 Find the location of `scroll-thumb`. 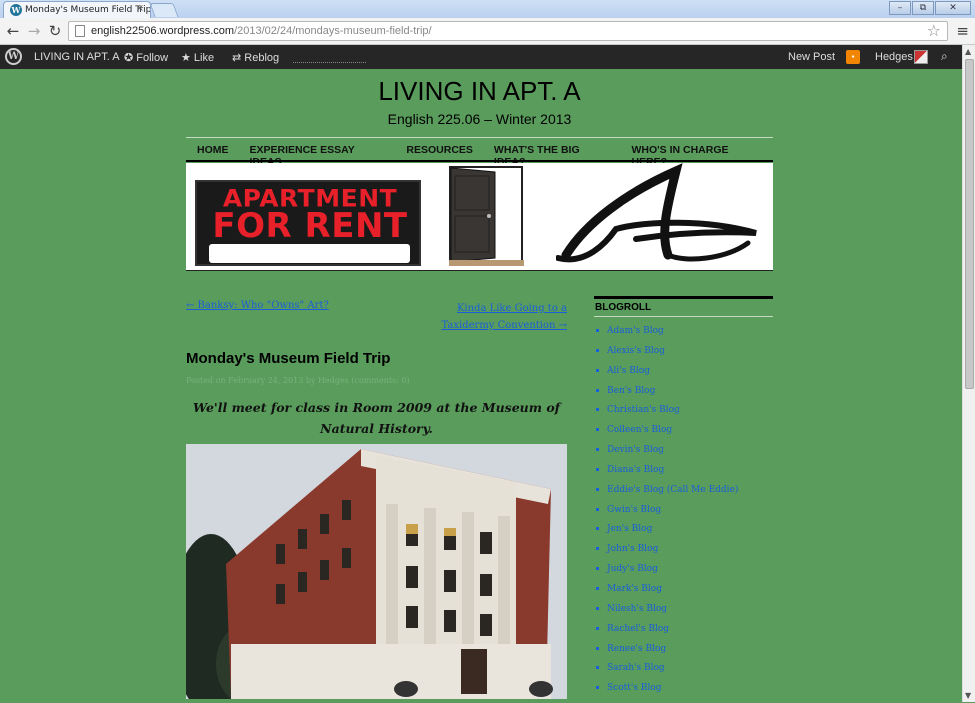

scroll-thumb is located at coordinates (969, 224).